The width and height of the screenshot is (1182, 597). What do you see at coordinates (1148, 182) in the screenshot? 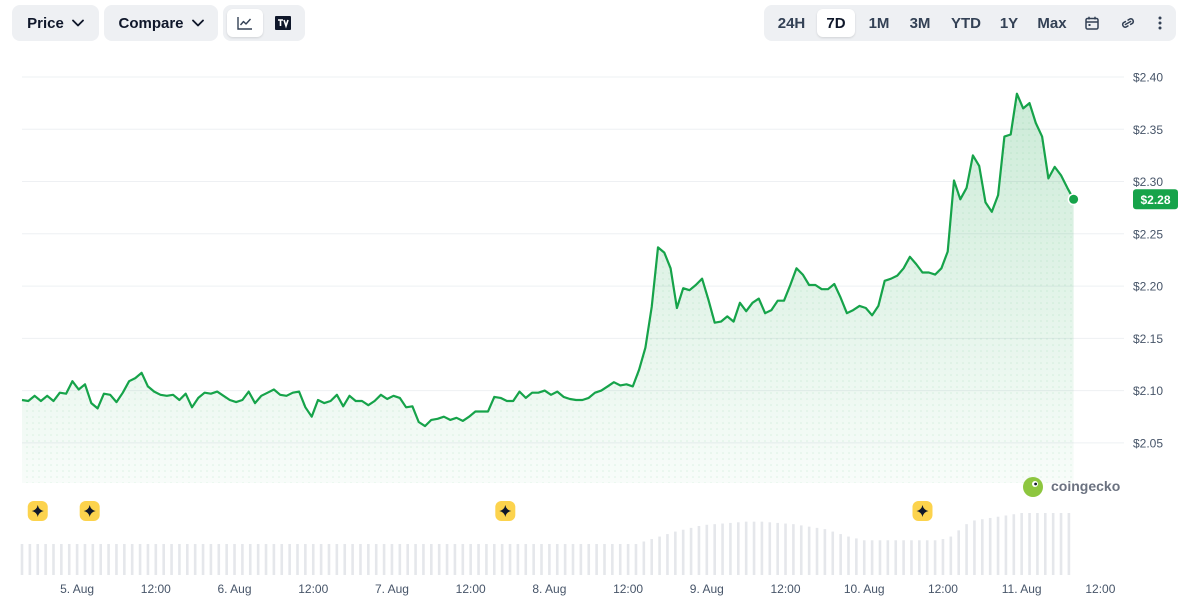
I see `y-tick-label: $2.30` at bounding box center [1148, 182].